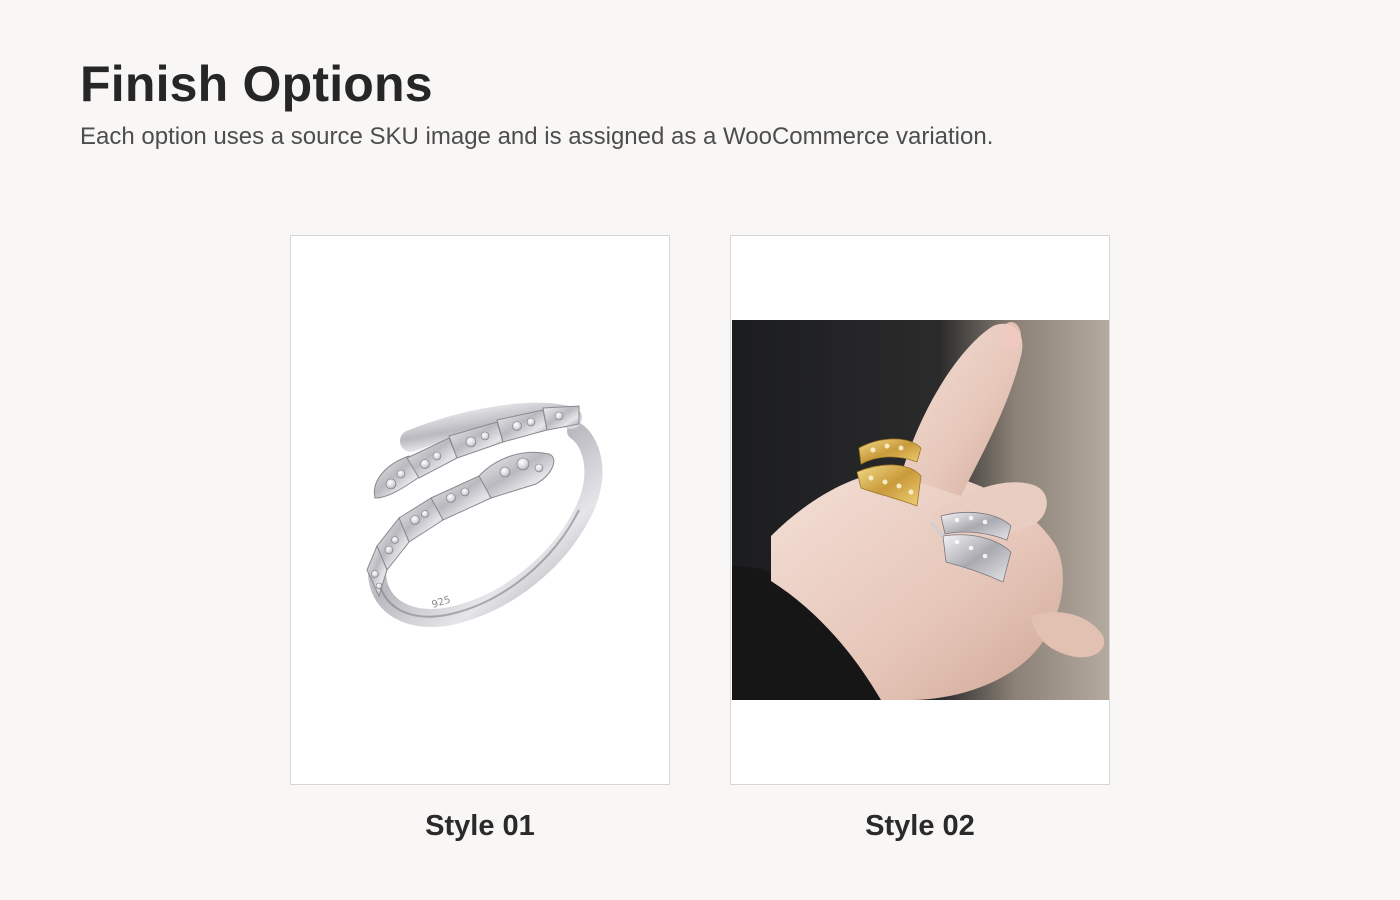  Describe the element at coordinates (484, 515) in the screenshot. I see `silver-ring-product-image: 925` at that location.